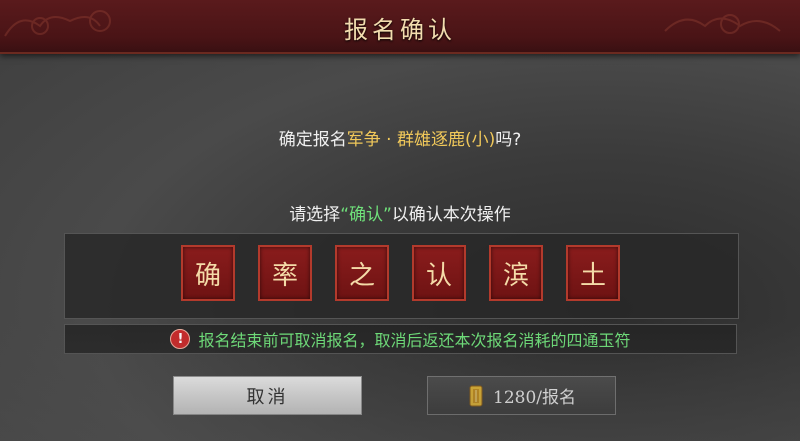 This screenshot has height=441, width=800. Describe the element at coordinates (421, 140) in the screenshot. I see `event-name: 军争 · 群雄逐鹿(小)` at that location.